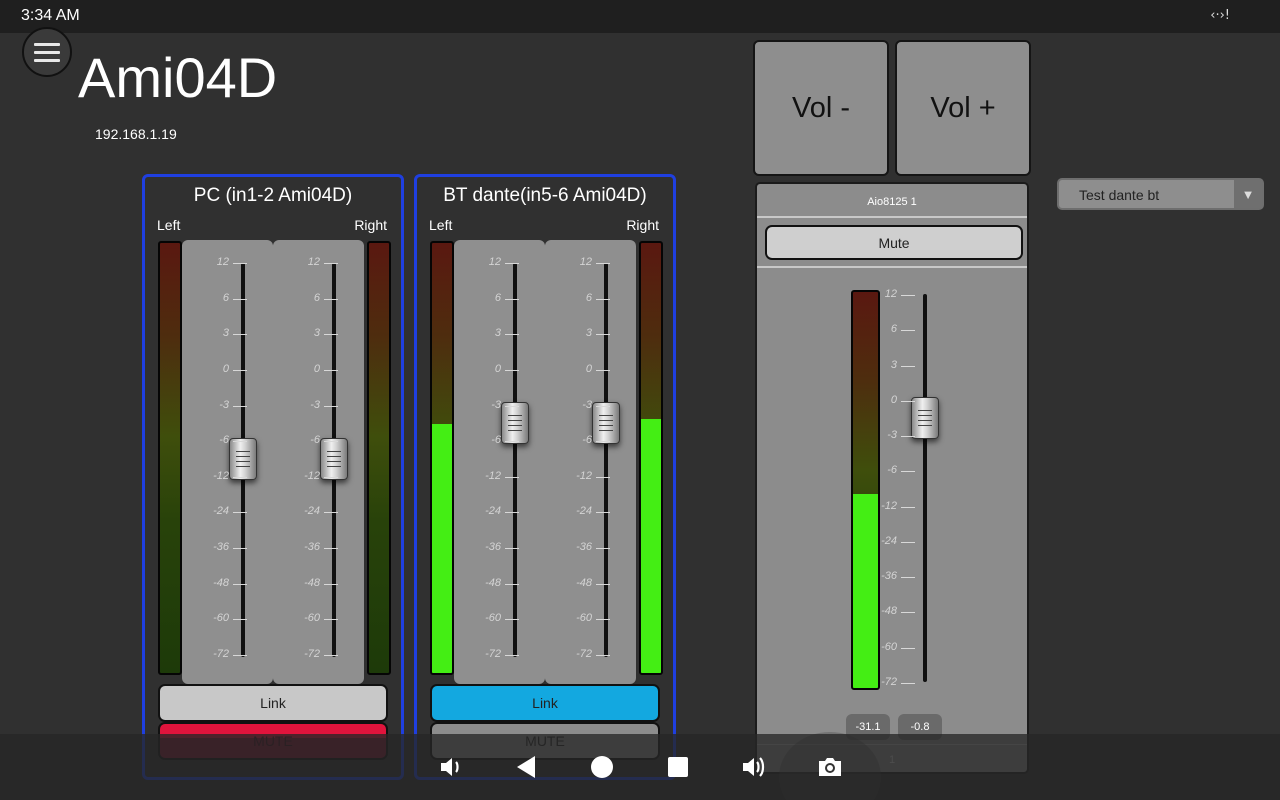  What do you see at coordinates (890, 294) in the screenshot?
I see `scale-label: 12` at bounding box center [890, 294].